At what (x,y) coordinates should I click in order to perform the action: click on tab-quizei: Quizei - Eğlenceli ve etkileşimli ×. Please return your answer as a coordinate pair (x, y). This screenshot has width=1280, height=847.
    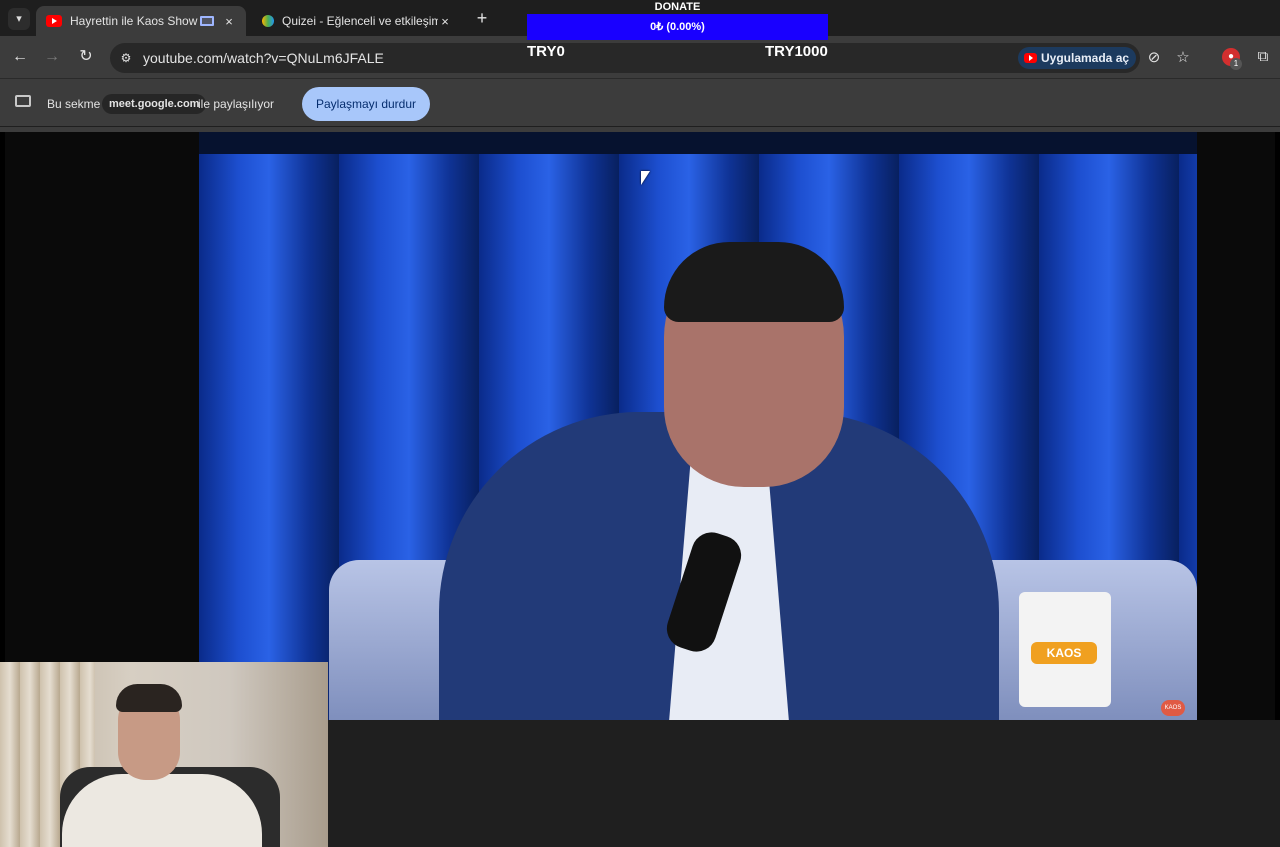
    Looking at the image, I should click on (357, 21).